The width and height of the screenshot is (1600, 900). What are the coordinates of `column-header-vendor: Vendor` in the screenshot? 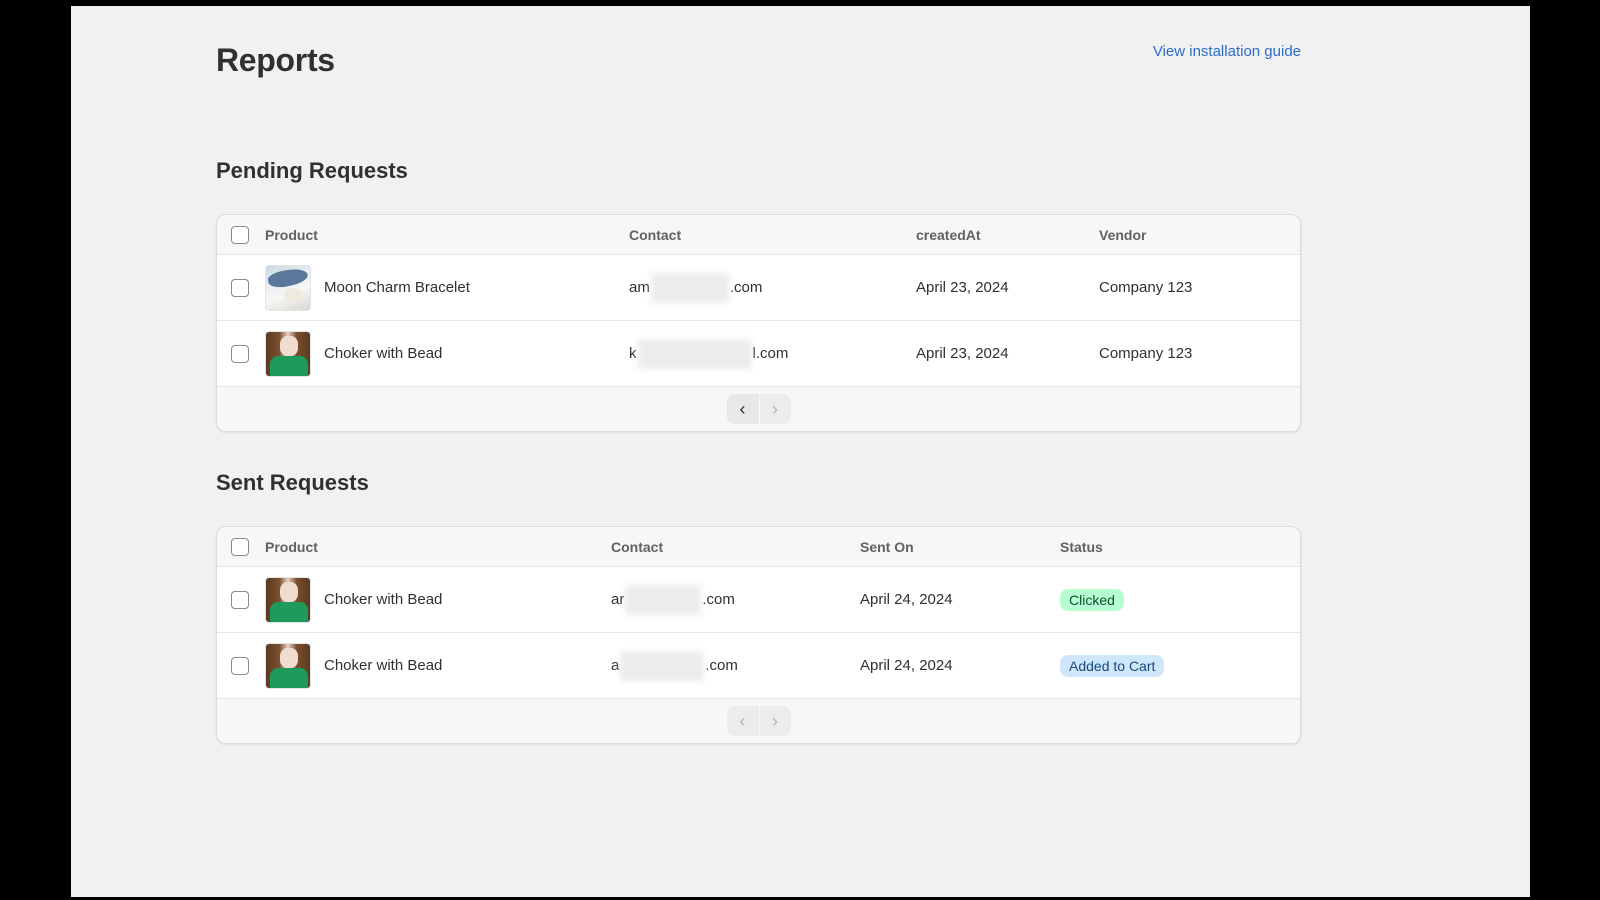 It's located at (1122, 234).